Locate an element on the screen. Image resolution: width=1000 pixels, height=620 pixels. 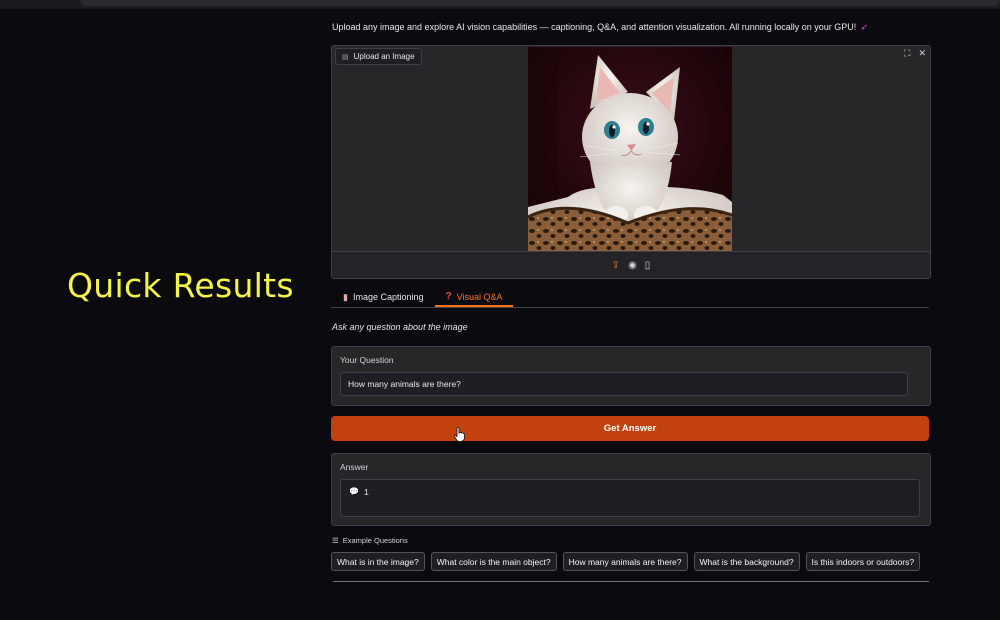
browser-top-bar is located at coordinates (500, 4).